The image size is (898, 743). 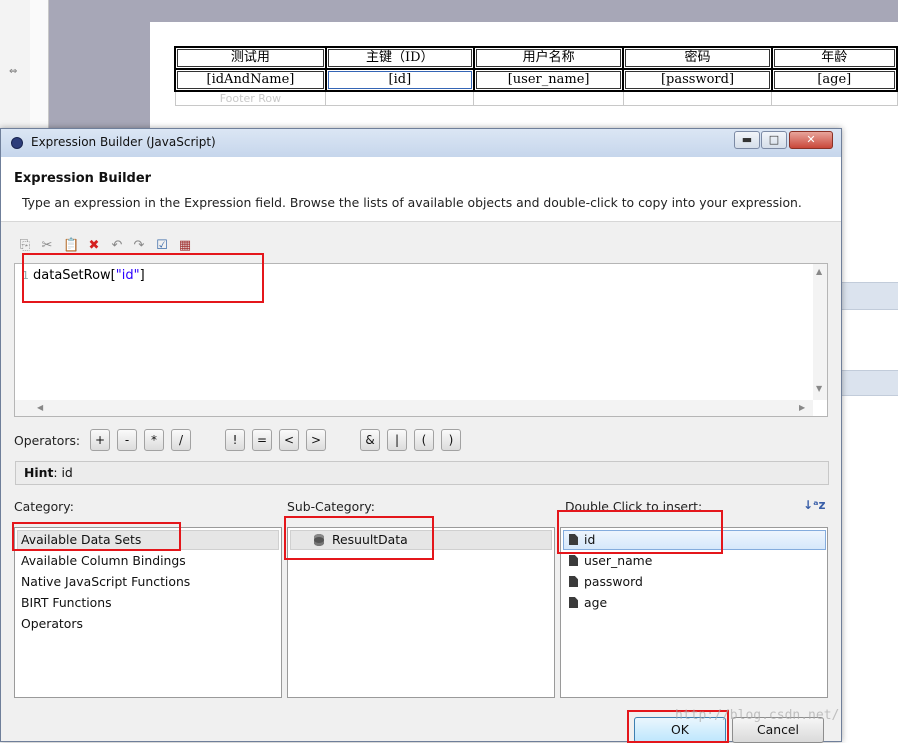 What do you see at coordinates (774, 140) in the screenshot?
I see `maximize-button: □` at bounding box center [774, 140].